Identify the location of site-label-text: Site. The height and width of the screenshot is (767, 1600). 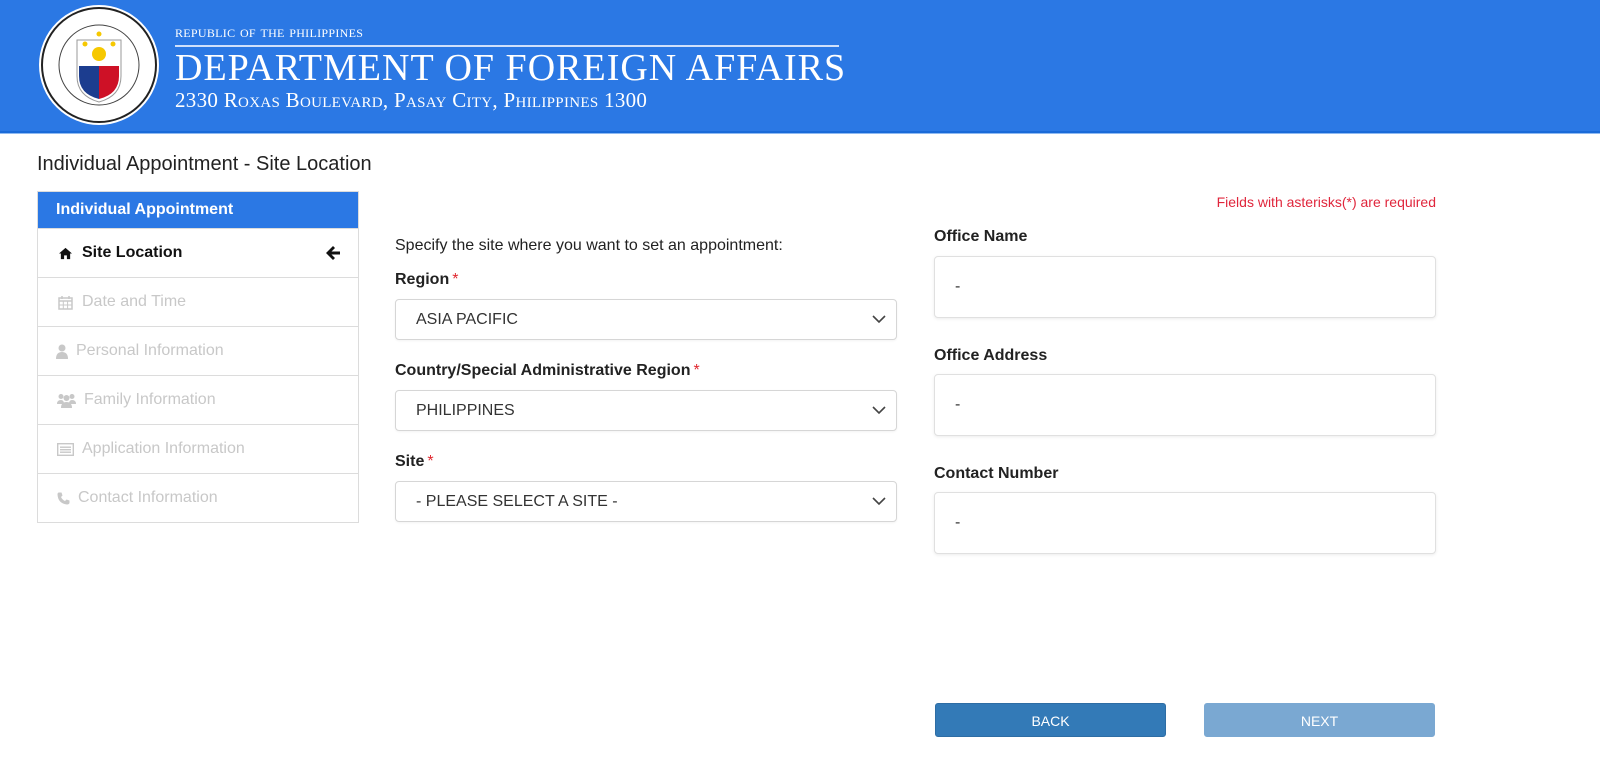
(410, 461).